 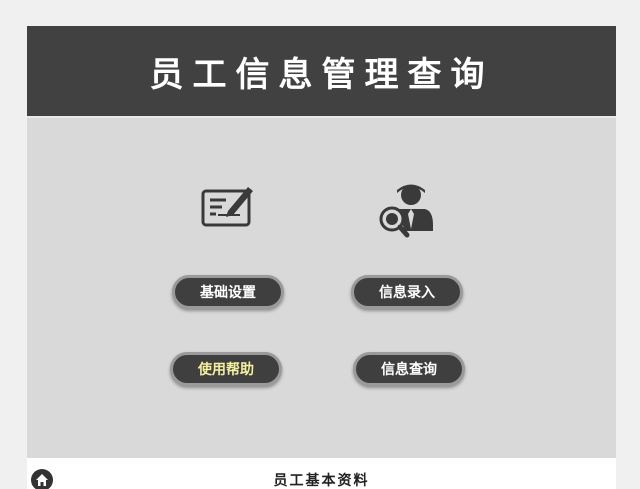 I want to click on basic-settings-button: 基础设置, so click(x=228, y=292).